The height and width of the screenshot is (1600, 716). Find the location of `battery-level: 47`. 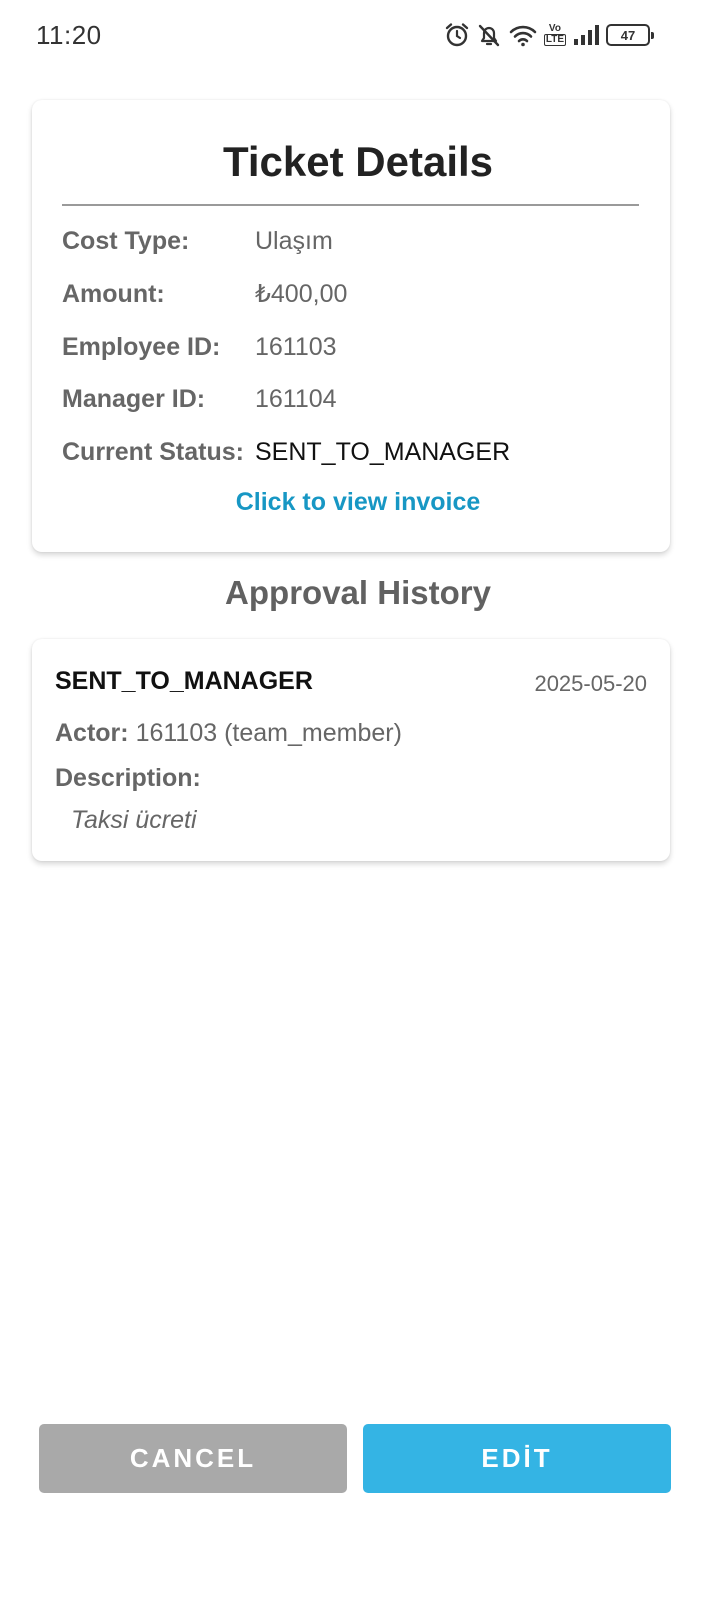

battery-level: 47 is located at coordinates (628, 35).